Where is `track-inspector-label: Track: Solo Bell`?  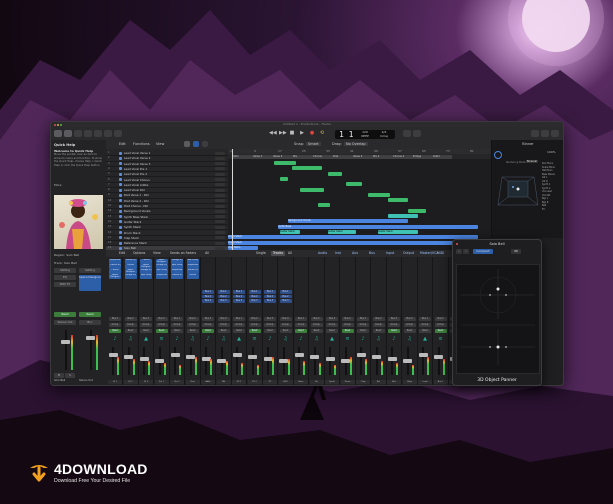 track-inspector-label: Track: Solo Bell is located at coordinates (65, 263).